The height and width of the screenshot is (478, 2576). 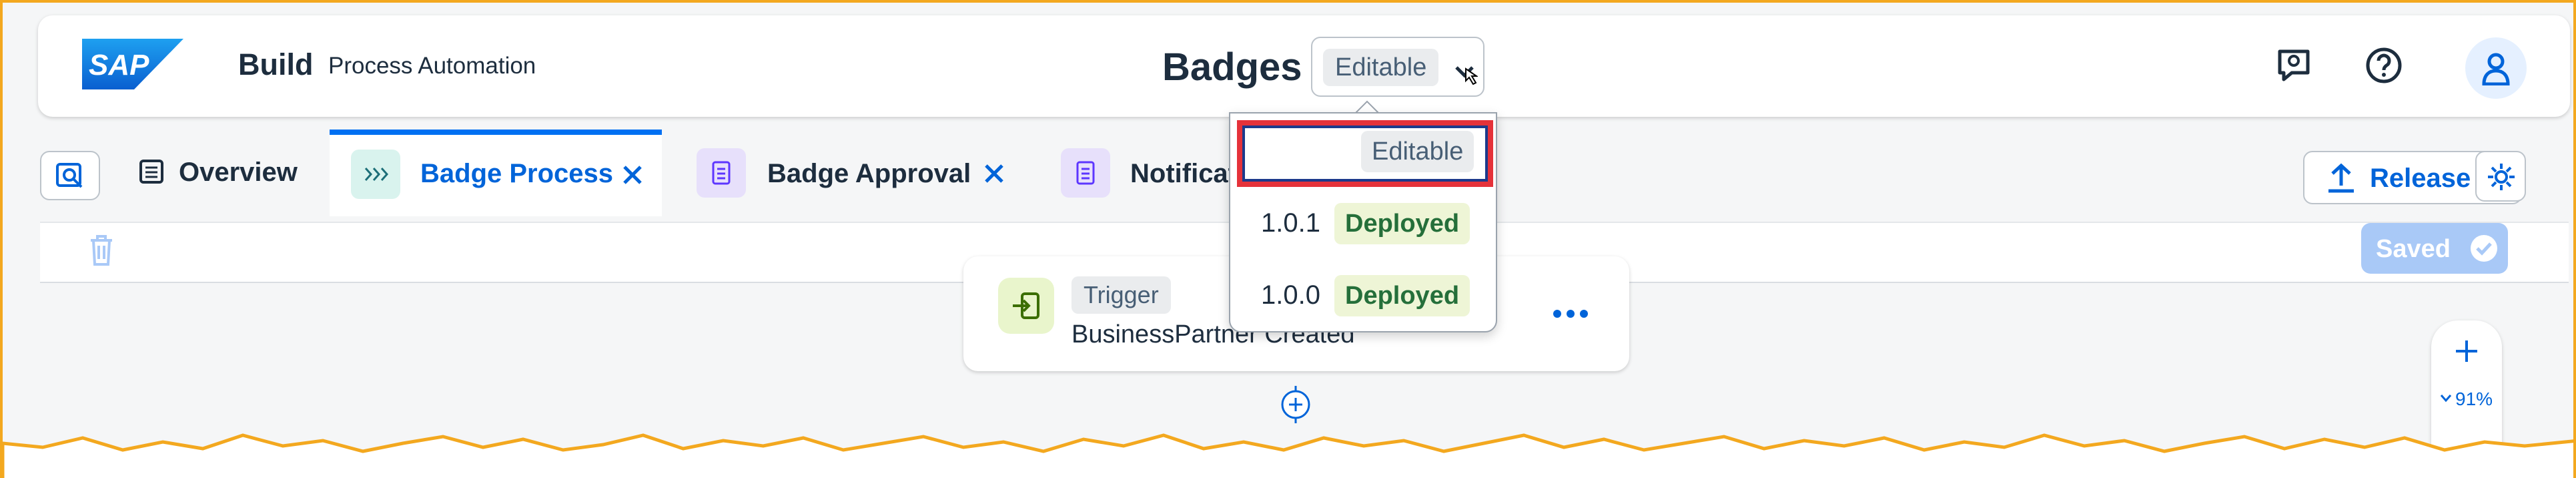 What do you see at coordinates (1026, 306) in the screenshot?
I see `trigger-icon` at bounding box center [1026, 306].